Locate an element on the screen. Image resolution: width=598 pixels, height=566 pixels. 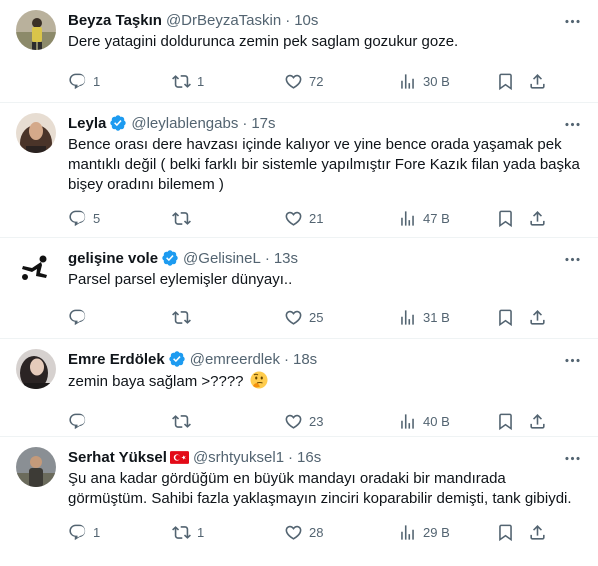
view-count: 31 B is located at coordinates (436, 317).